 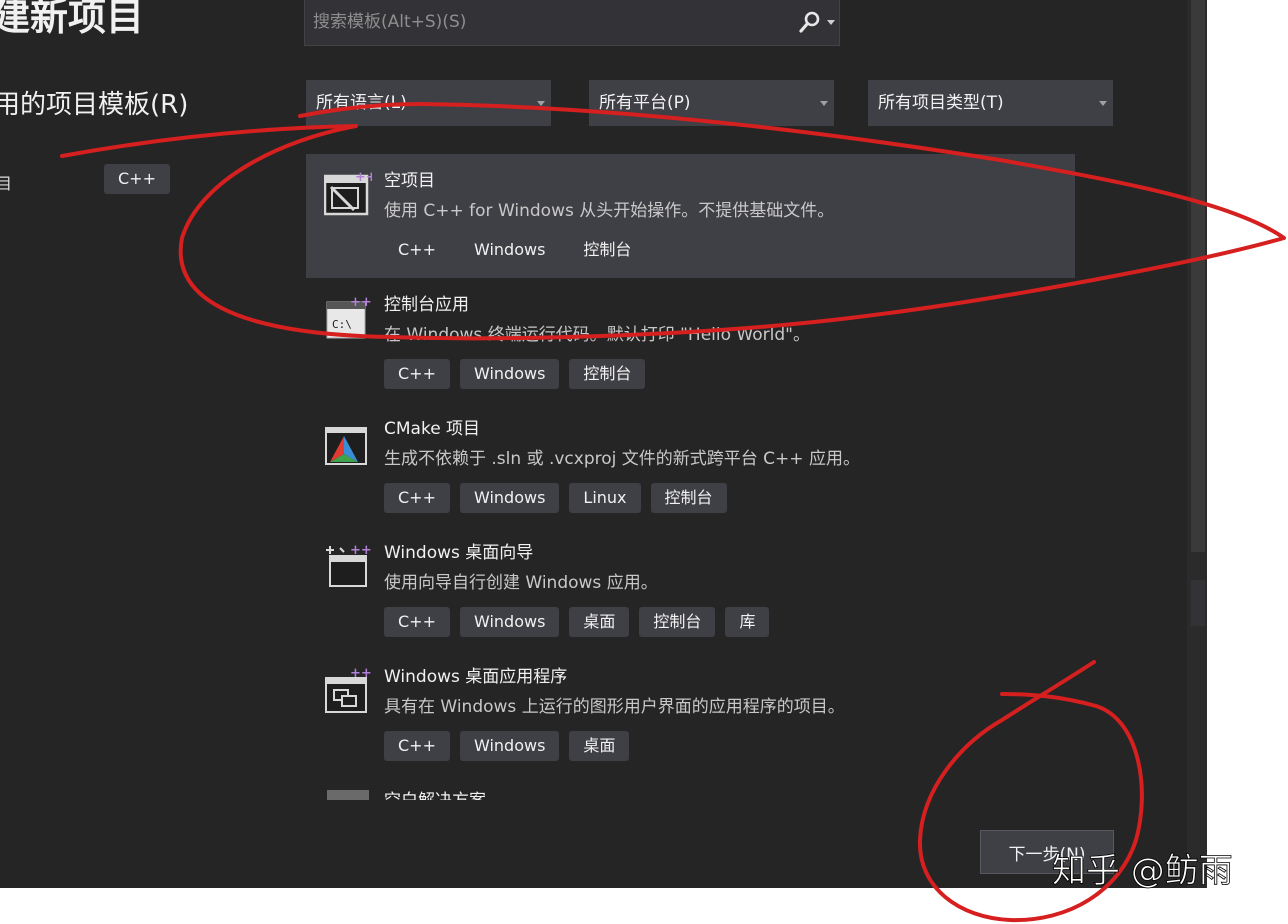 What do you see at coordinates (72, 19) in the screenshot?
I see `dialog-title: 建新项目` at bounding box center [72, 19].